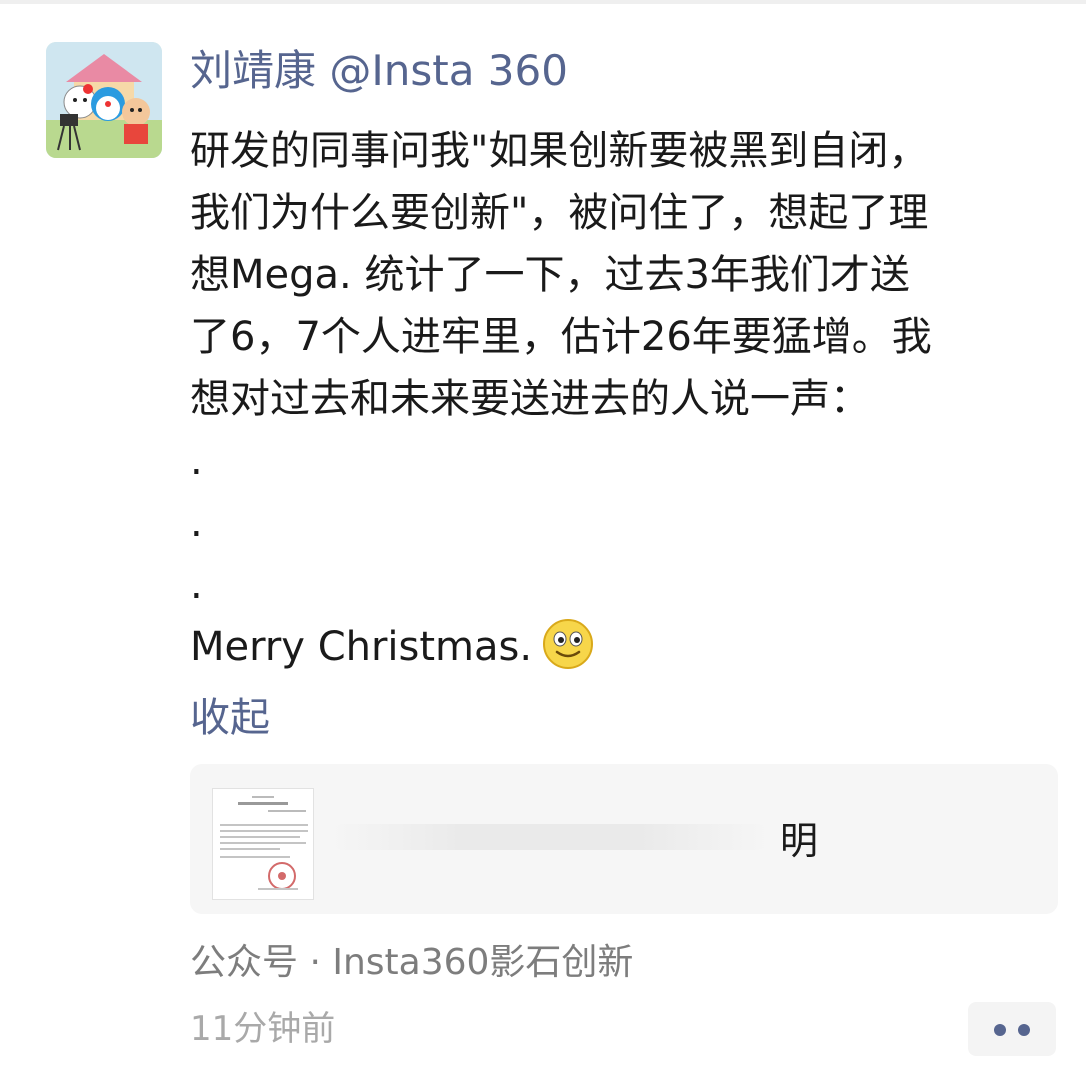 Image resolution: width=1086 pixels, height=1080 pixels. What do you see at coordinates (1012, 1029) in the screenshot?
I see `more-actions-button` at bounding box center [1012, 1029].